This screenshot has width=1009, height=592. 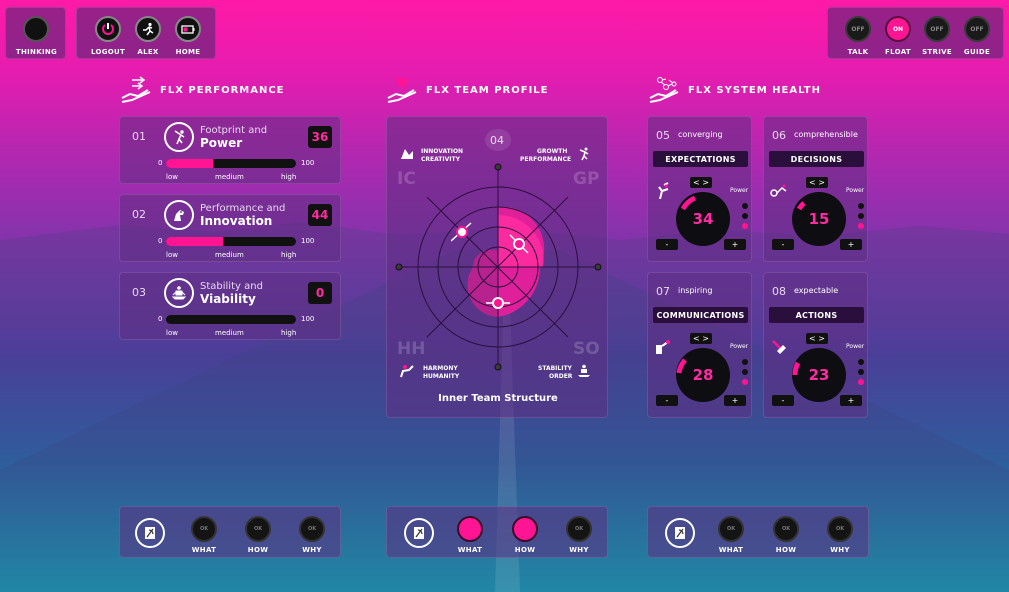 What do you see at coordinates (779, 135) in the screenshot?
I see `card-number: 06` at bounding box center [779, 135].